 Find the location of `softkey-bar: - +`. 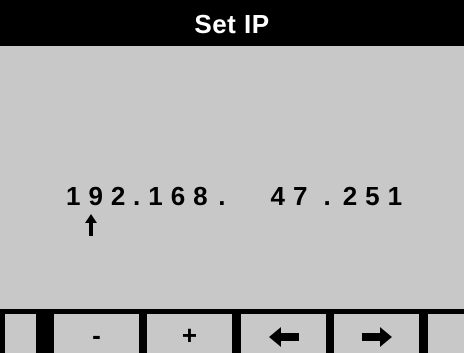

softkey-bar: - + is located at coordinates (232, 331).